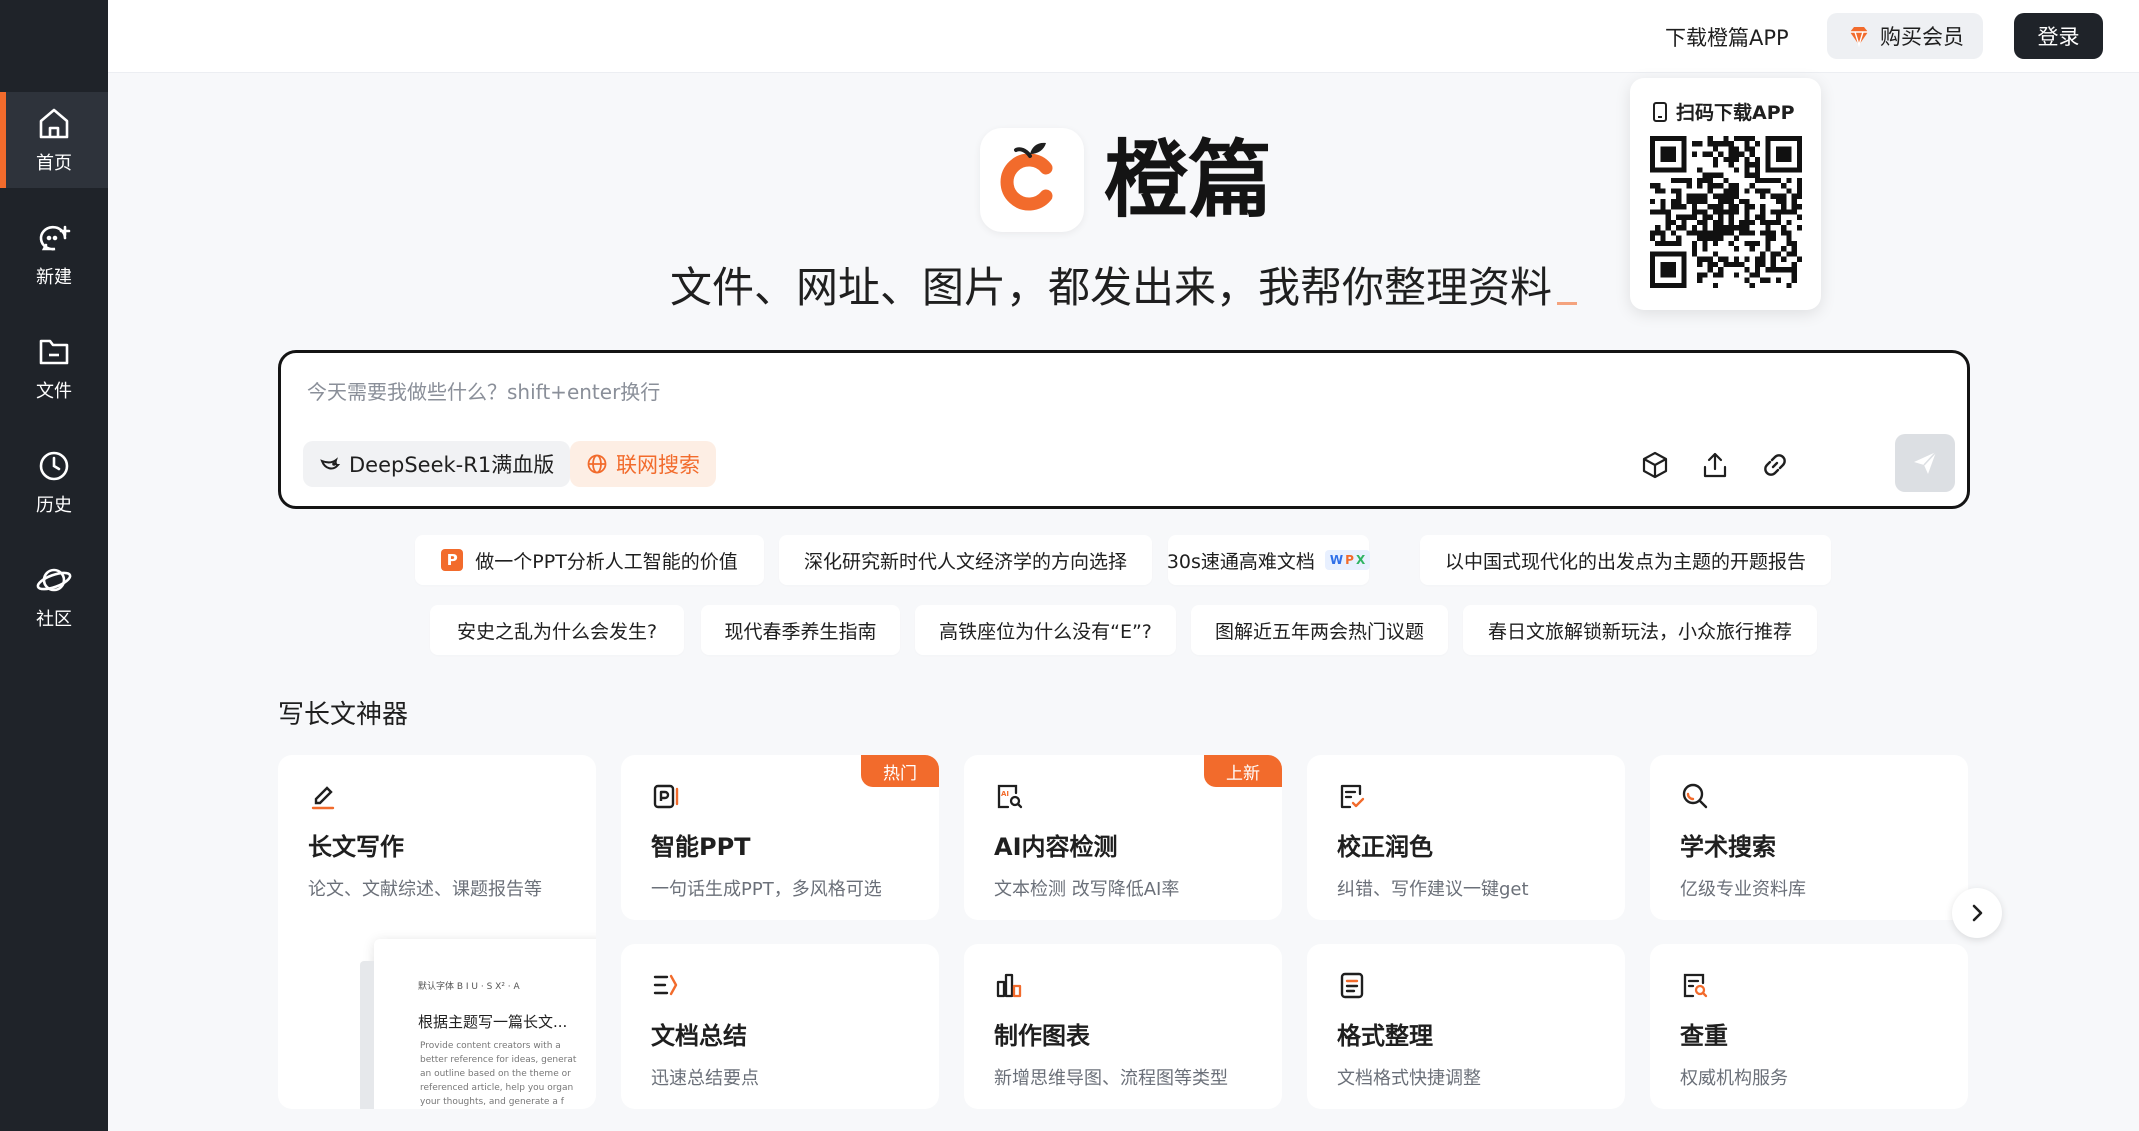 The height and width of the screenshot is (1131, 2139). I want to click on card-title: AI内容检测, so click(1056, 847).